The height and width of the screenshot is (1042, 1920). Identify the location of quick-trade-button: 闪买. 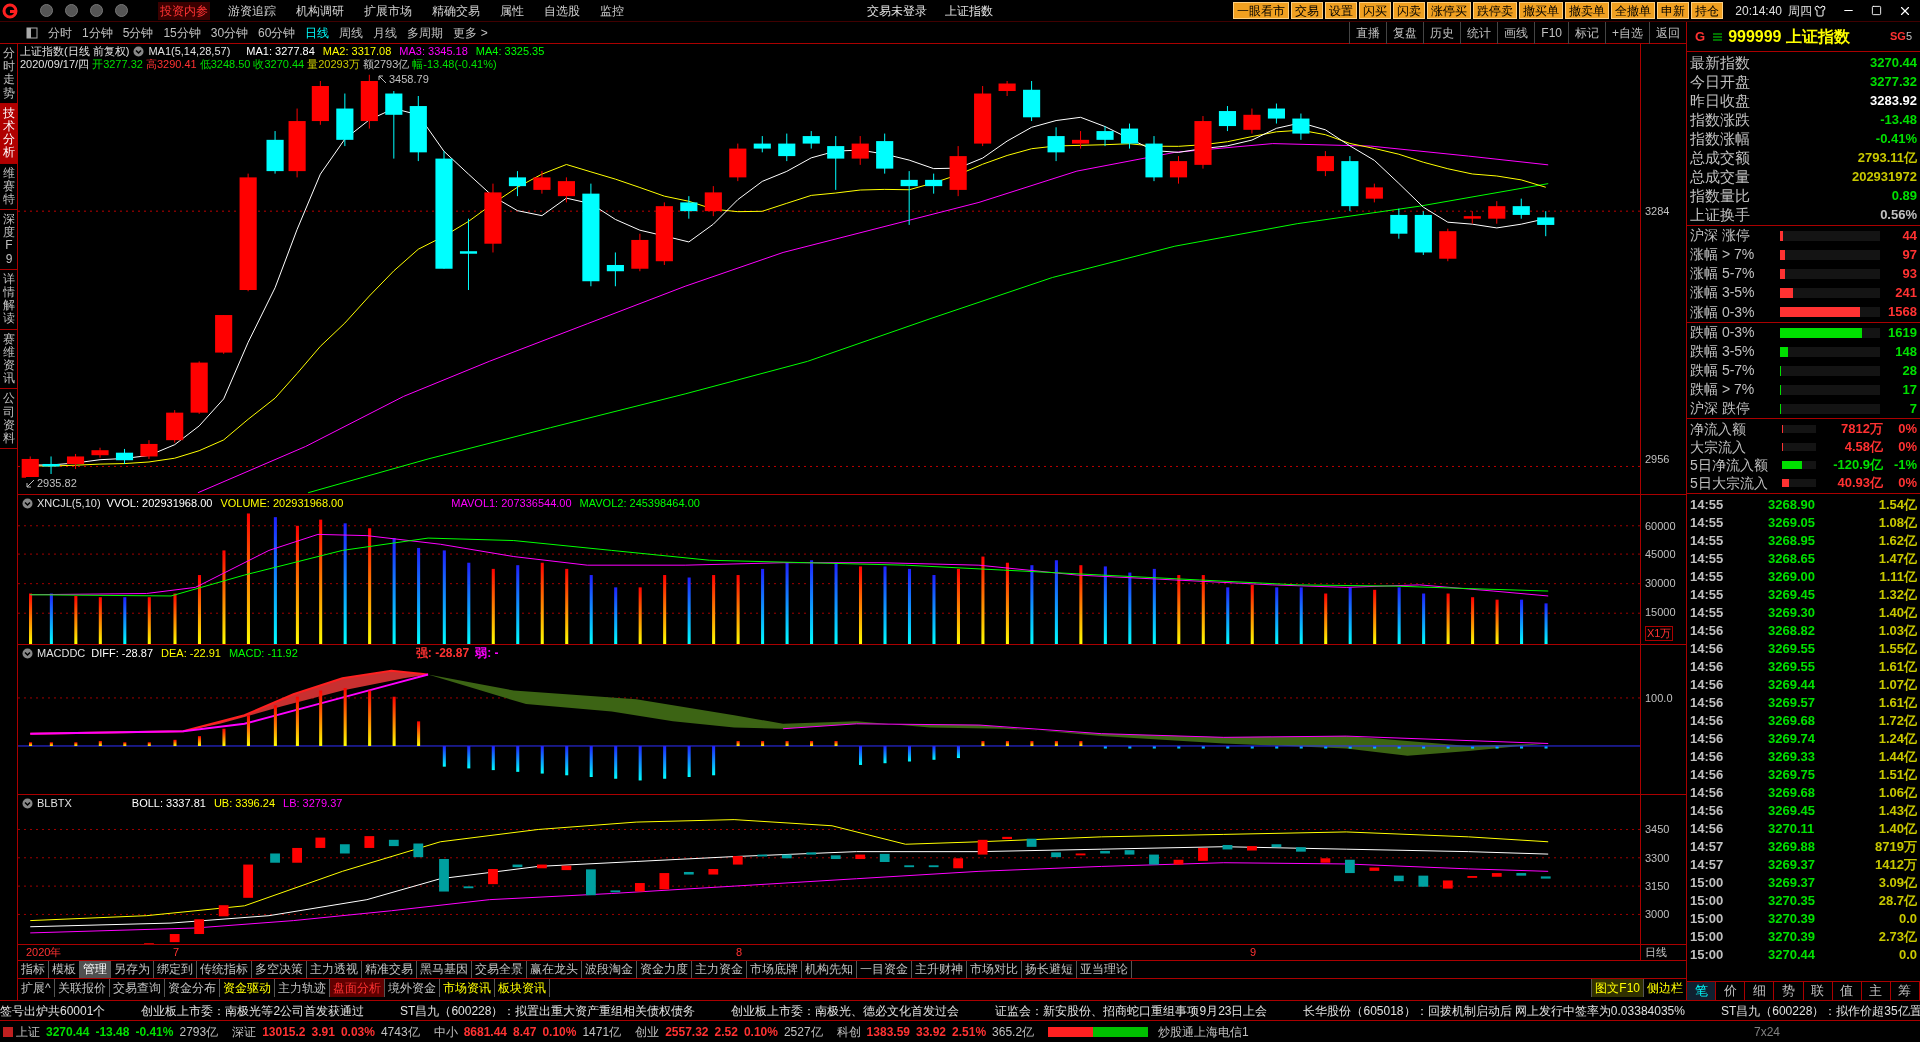
(1375, 10).